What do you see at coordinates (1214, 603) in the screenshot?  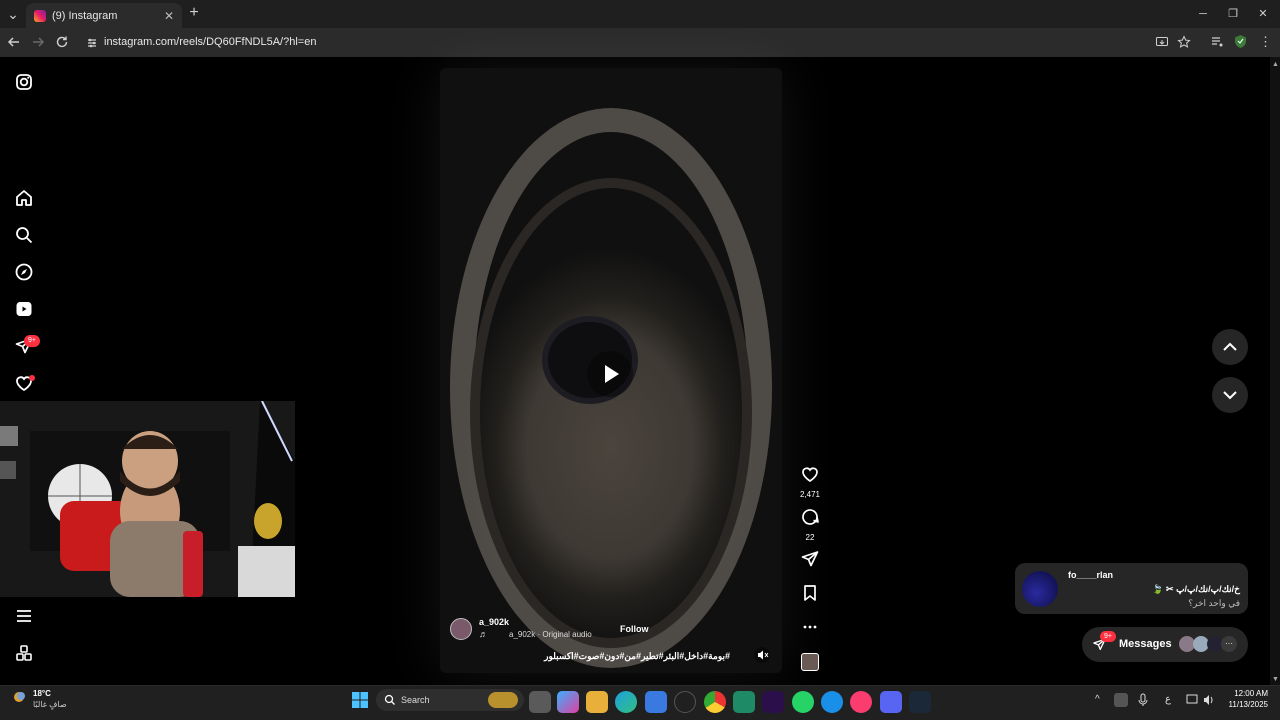 I see `notification-line2: في واحد اخر؟` at bounding box center [1214, 603].